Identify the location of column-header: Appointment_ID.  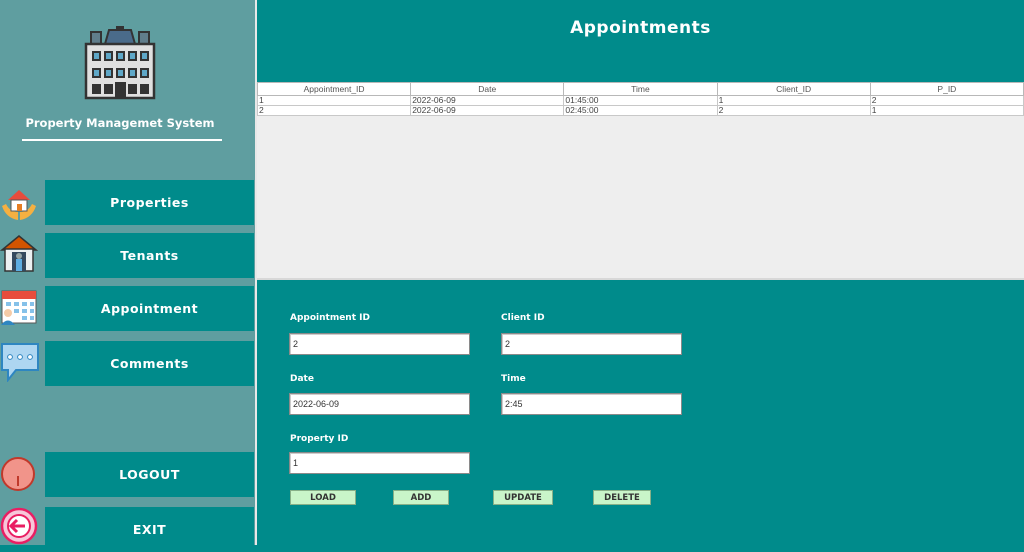
(334, 89).